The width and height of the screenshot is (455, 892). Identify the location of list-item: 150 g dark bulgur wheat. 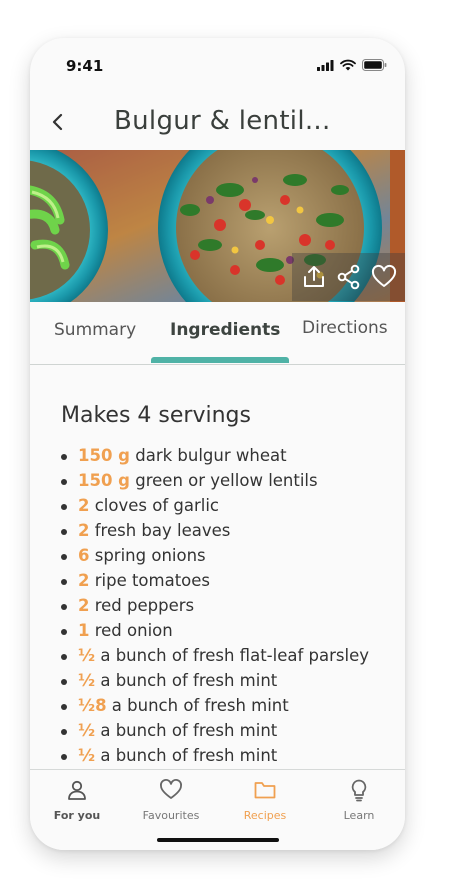
(215, 455).